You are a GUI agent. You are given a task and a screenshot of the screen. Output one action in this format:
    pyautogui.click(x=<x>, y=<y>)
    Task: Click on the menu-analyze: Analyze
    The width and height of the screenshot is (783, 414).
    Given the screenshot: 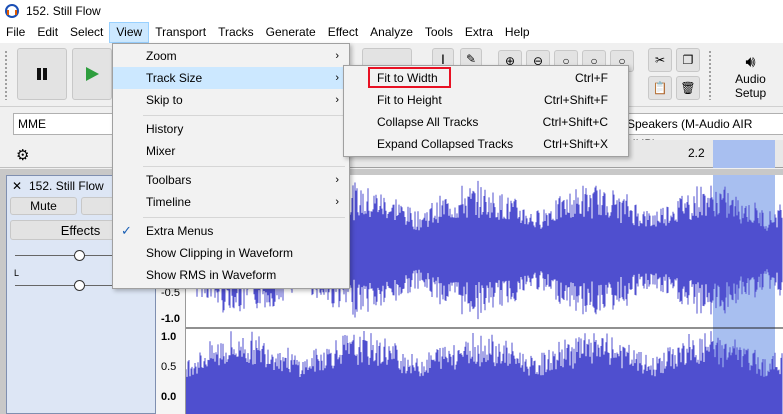 What is the action you would take?
    pyautogui.click(x=391, y=32)
    